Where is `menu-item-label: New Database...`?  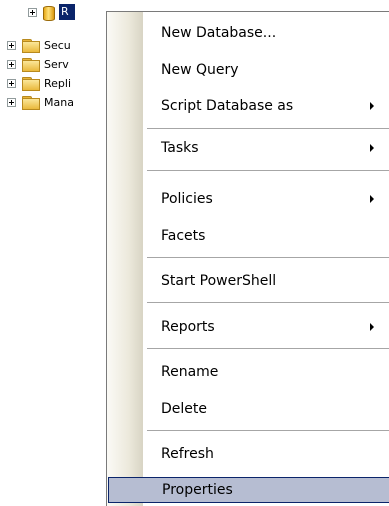 menu-item-label: New Database... is located at coordinates (219, 33).